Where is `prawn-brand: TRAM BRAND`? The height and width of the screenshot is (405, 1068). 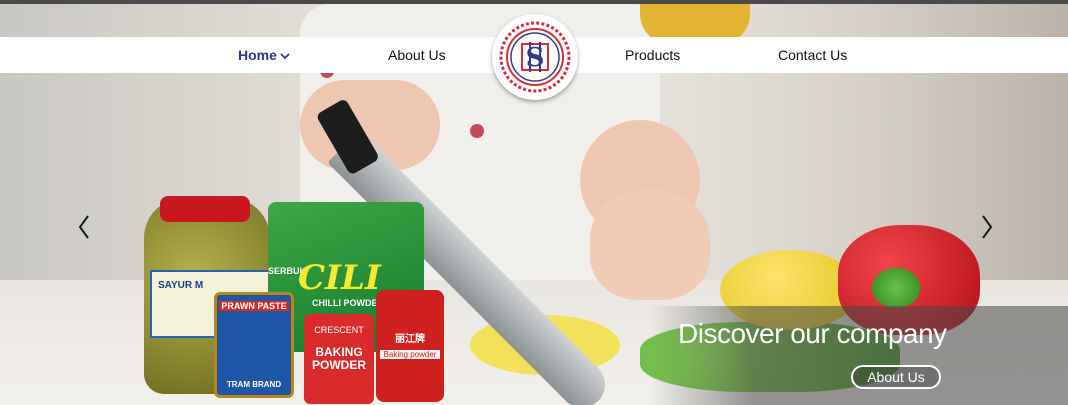 prawn-brand: TRAM BRAND is located at coordinates (254, 384).